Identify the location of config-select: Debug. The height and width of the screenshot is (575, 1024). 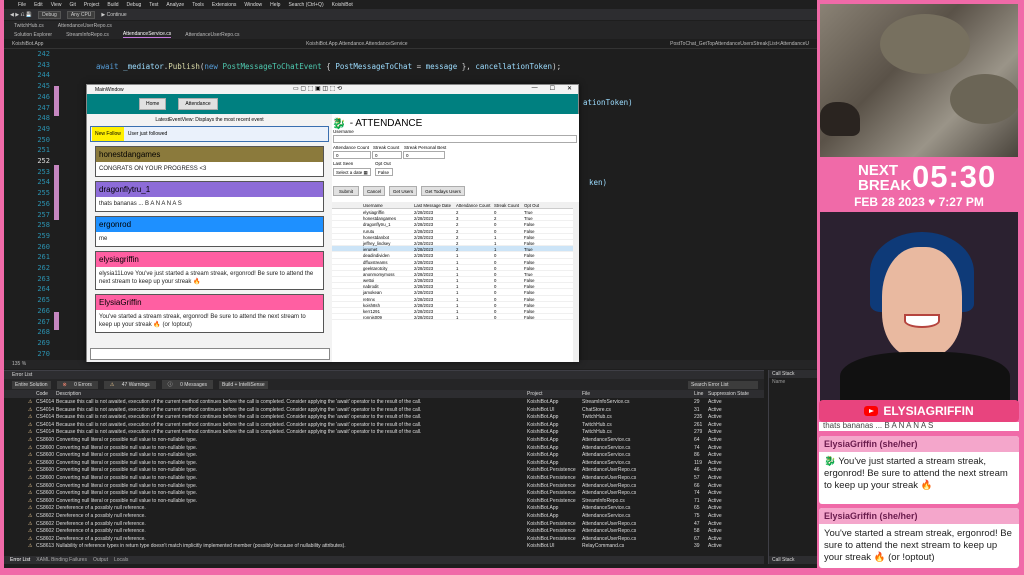
(49, 14).